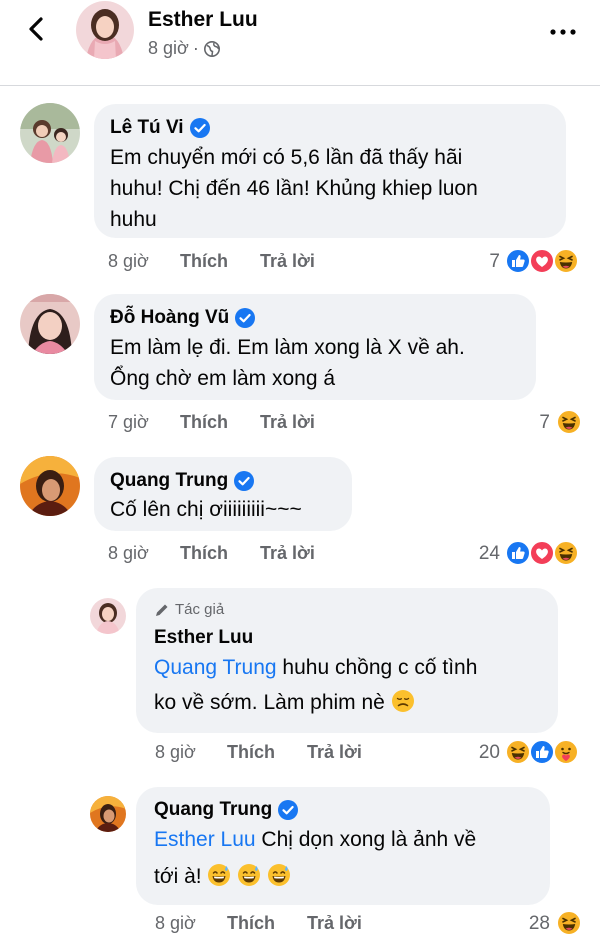 The height and width of the screenshot is (939, 600). I want to click on comment-author: Đỗ Hoàng Vũ, so click(182, 318).